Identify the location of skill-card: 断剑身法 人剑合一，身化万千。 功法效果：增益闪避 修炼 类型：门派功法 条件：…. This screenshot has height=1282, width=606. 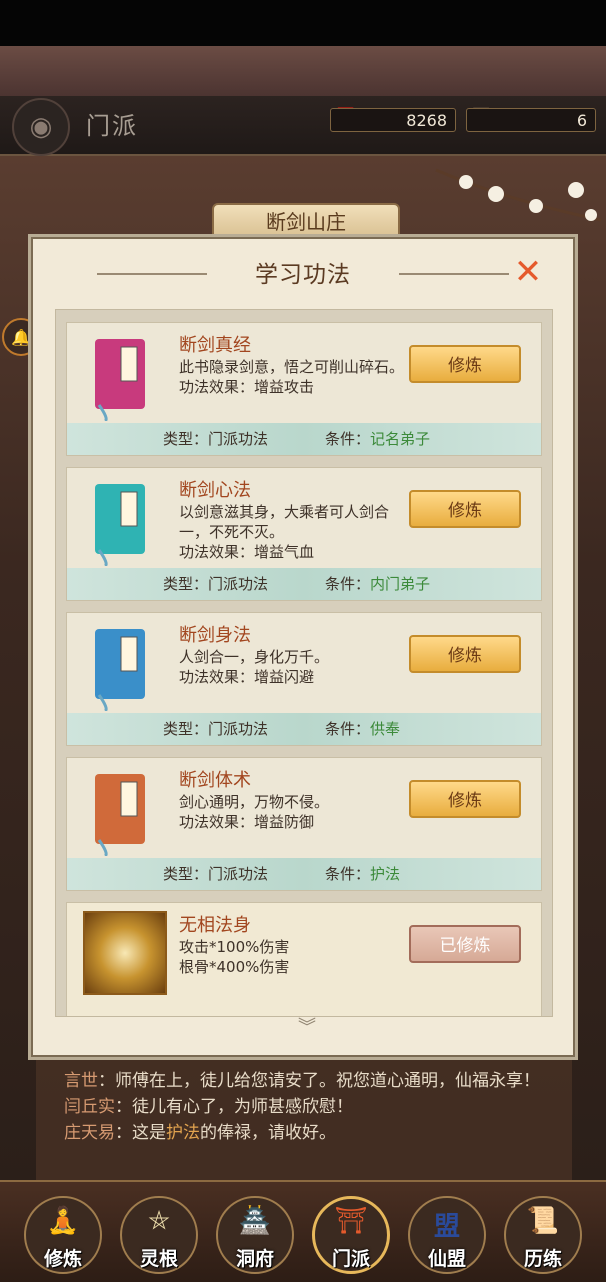
(304, 679).